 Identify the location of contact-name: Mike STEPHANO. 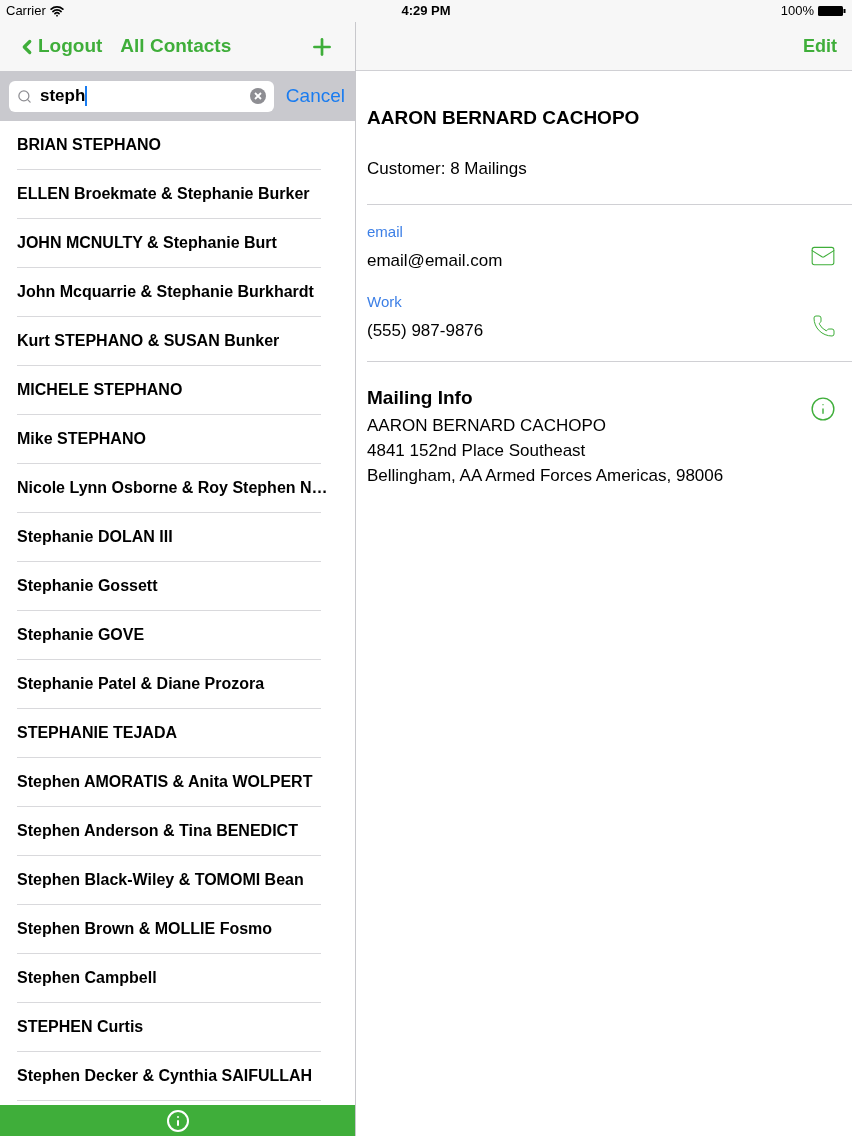
(81, 439).